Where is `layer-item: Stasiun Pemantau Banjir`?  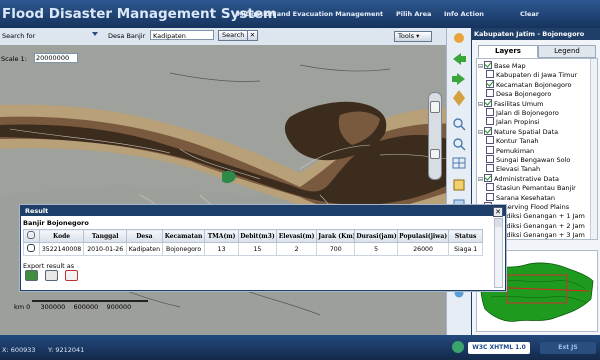 layer-item: Stasiun Pemantau Banjir is located at coordinates (531, 187).